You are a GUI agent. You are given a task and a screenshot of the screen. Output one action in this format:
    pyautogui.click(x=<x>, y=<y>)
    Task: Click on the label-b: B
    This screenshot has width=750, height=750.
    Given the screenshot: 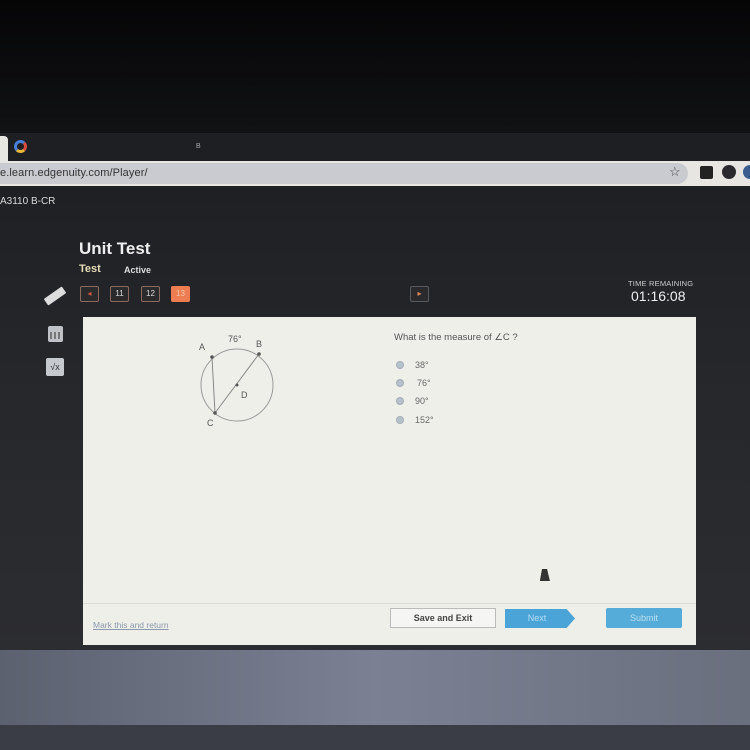 What is the action you would take?
    pyautogui.click(x=259, y=344)
    